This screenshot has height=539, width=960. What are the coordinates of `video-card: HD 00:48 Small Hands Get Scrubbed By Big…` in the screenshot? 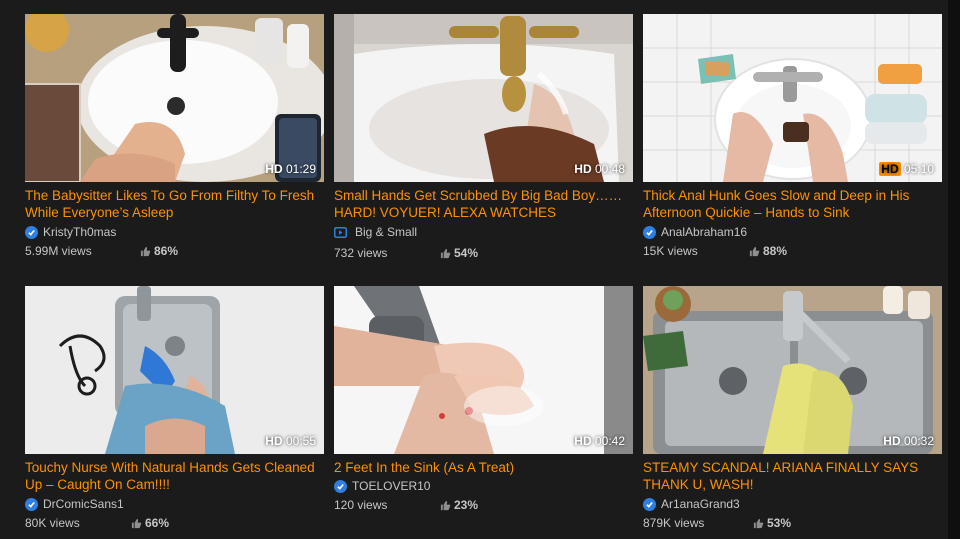 It's located at (483, 137).